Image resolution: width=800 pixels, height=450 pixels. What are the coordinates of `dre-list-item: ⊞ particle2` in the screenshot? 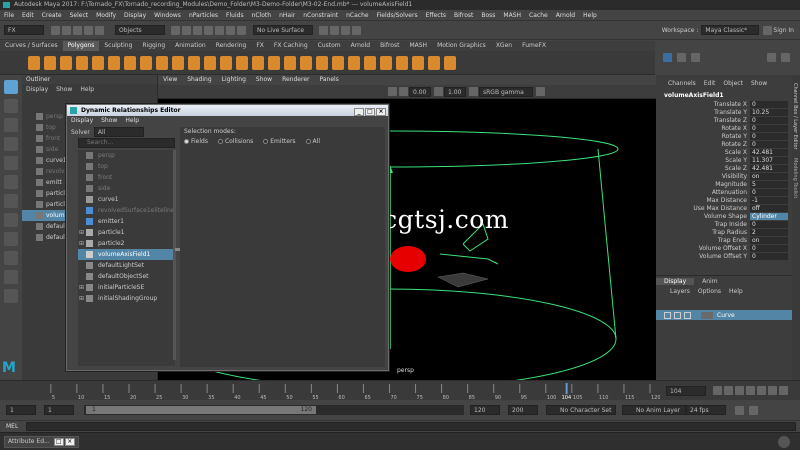 It's located at (126, 243).